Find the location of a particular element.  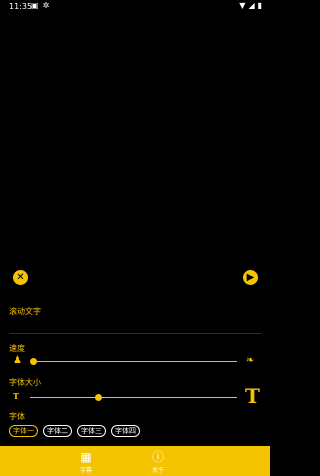

speed-slider-thumb is located at coordinates (33, 361).